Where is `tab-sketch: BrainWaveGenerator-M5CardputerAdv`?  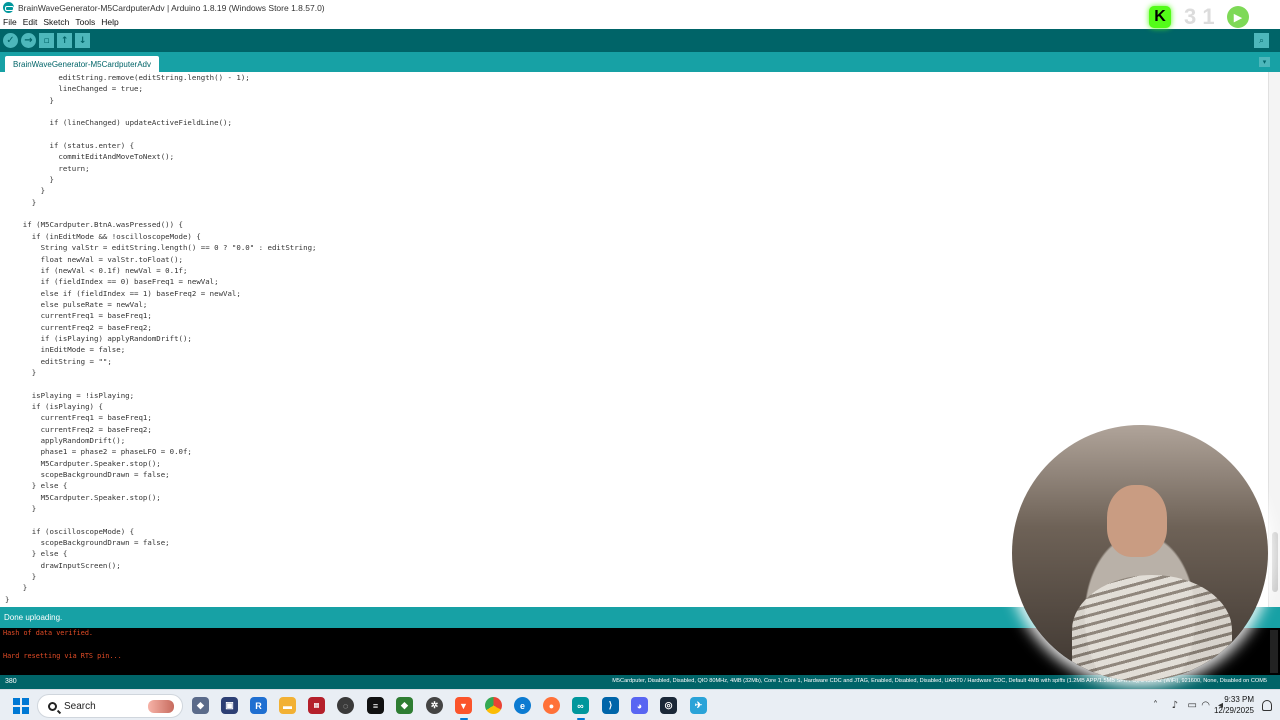
tab-sketch: BrainWaveGenerator-M5CardputerAdv is located at coordinates (82, 64).